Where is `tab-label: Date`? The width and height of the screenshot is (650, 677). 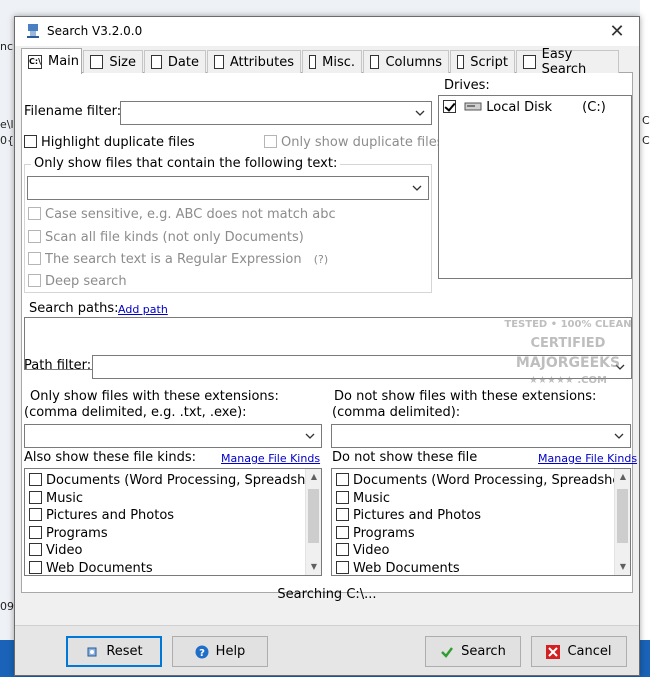
tab-label: Date is located at coordinates (183, 62).